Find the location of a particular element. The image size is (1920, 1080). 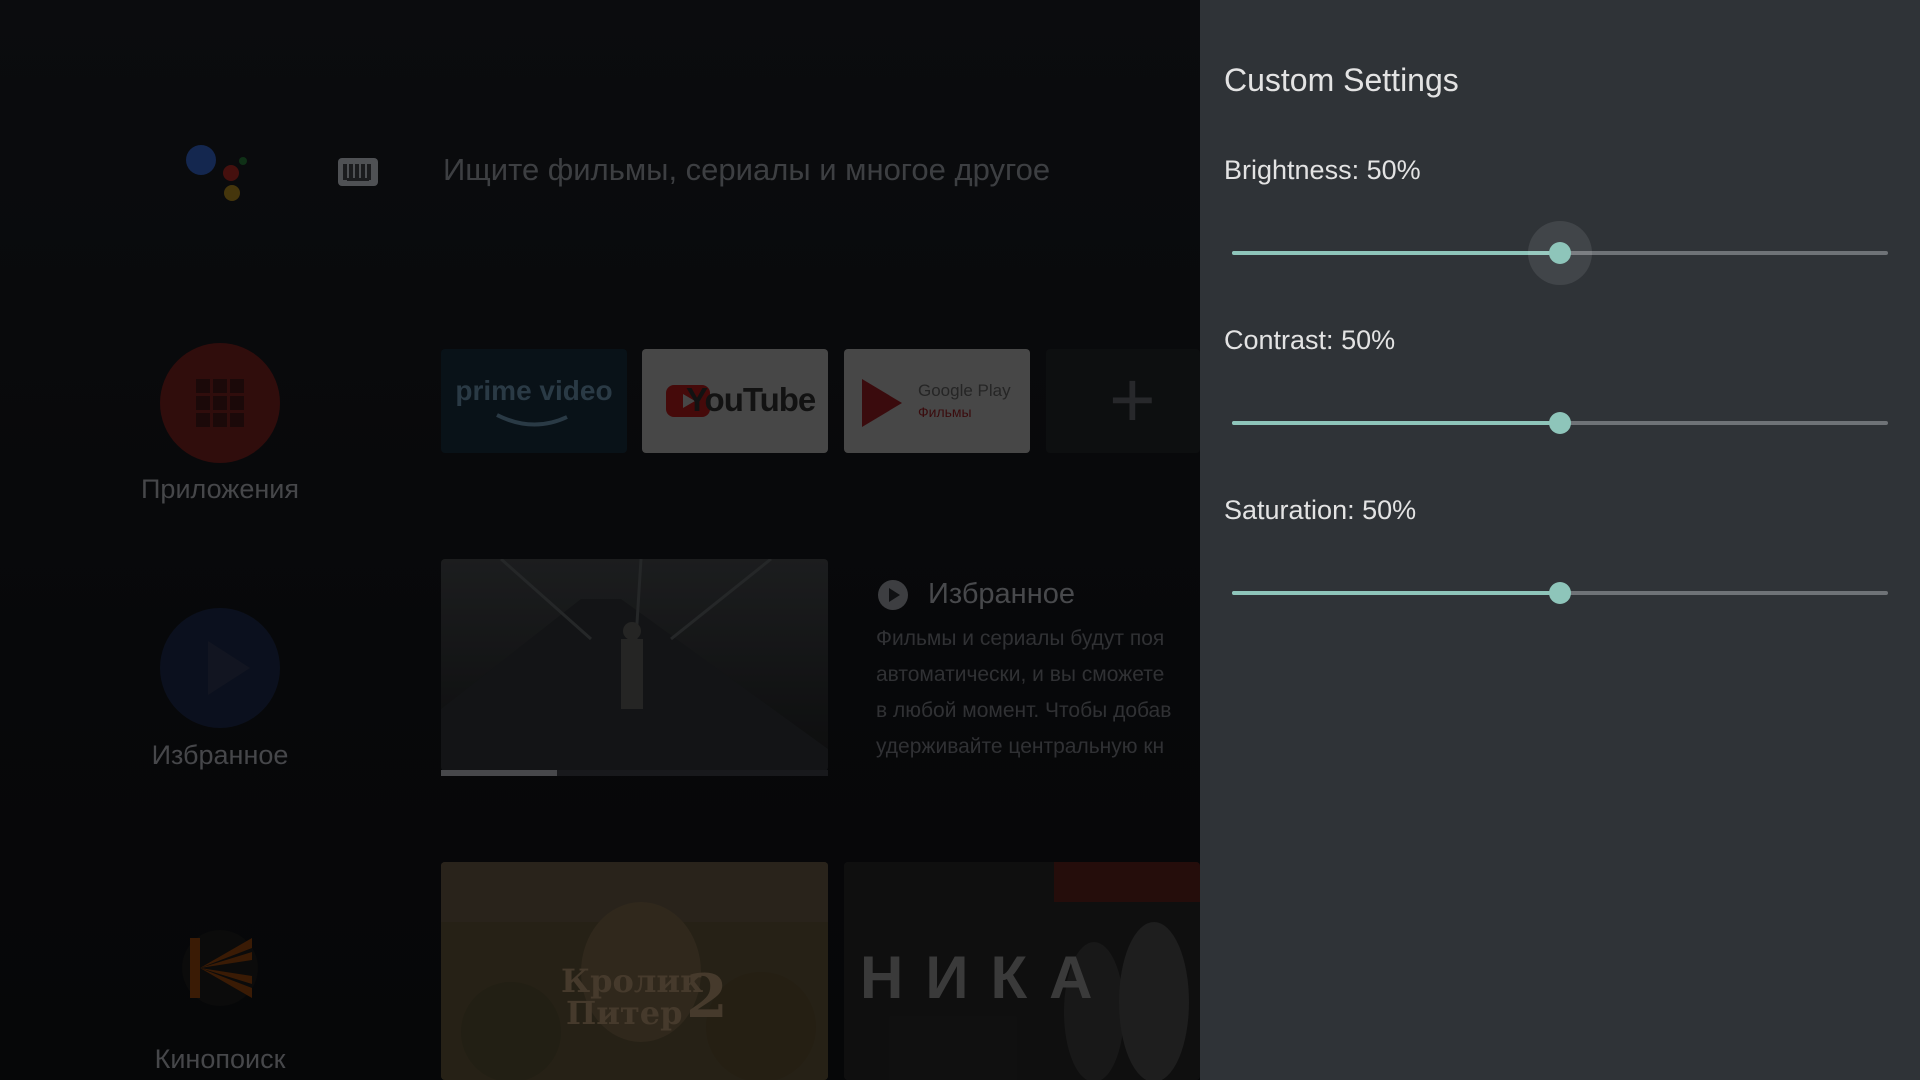

sidebar-item-kinopoisk-label: Кинопоиск is located at coordinates (220, 1059).